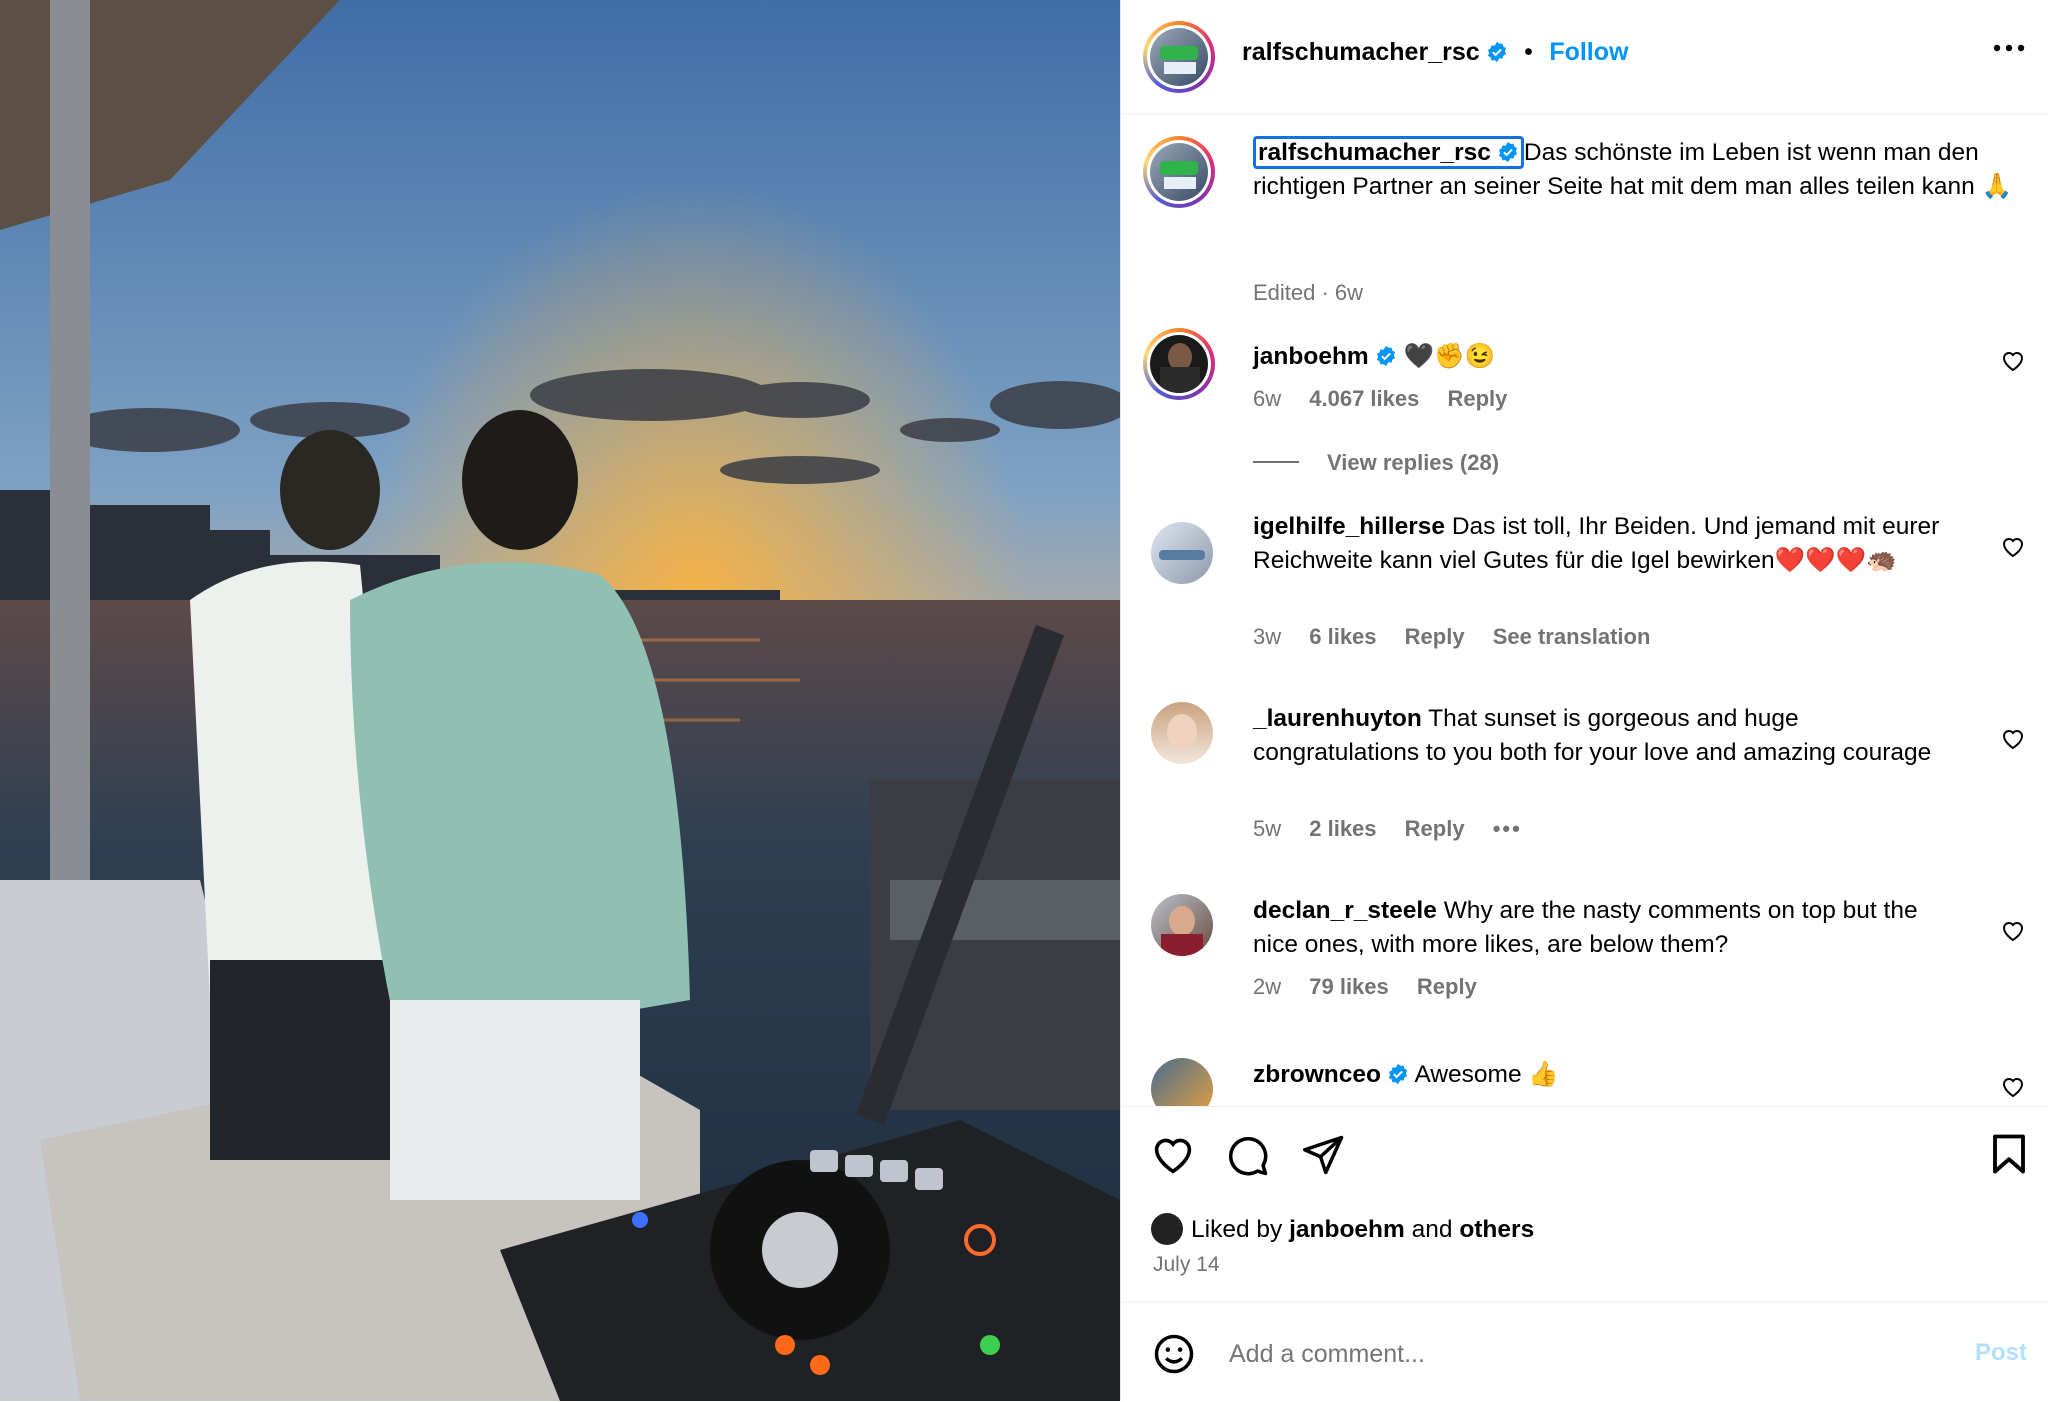 Image resolution: width=2048 pixels, height=1402 pixels. What do you see at coordinates (2001, 1353) in the screenshot?
I see `post-comment-button: Post` at bounding box center [2001, 1353].